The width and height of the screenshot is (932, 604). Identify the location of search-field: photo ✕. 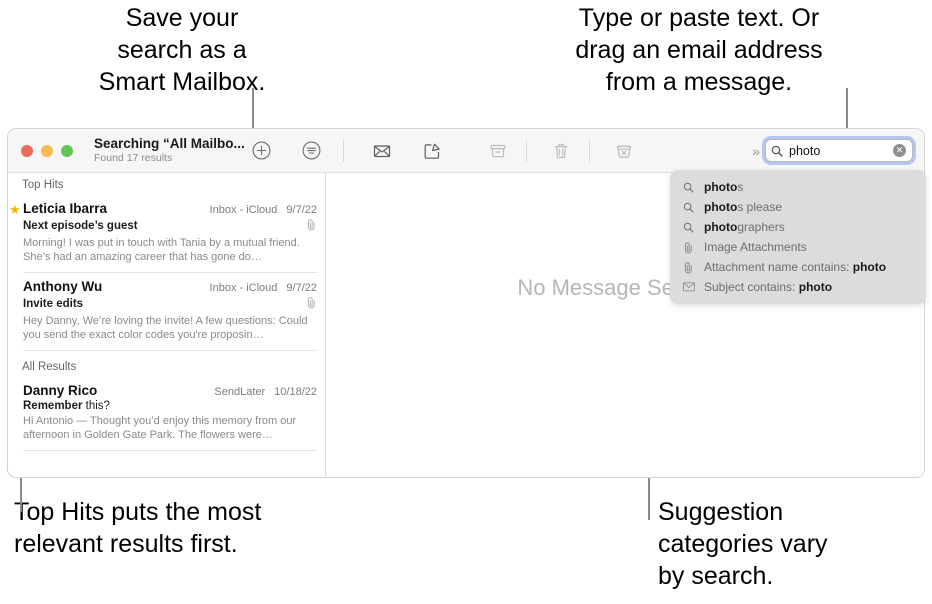
(839, 150).